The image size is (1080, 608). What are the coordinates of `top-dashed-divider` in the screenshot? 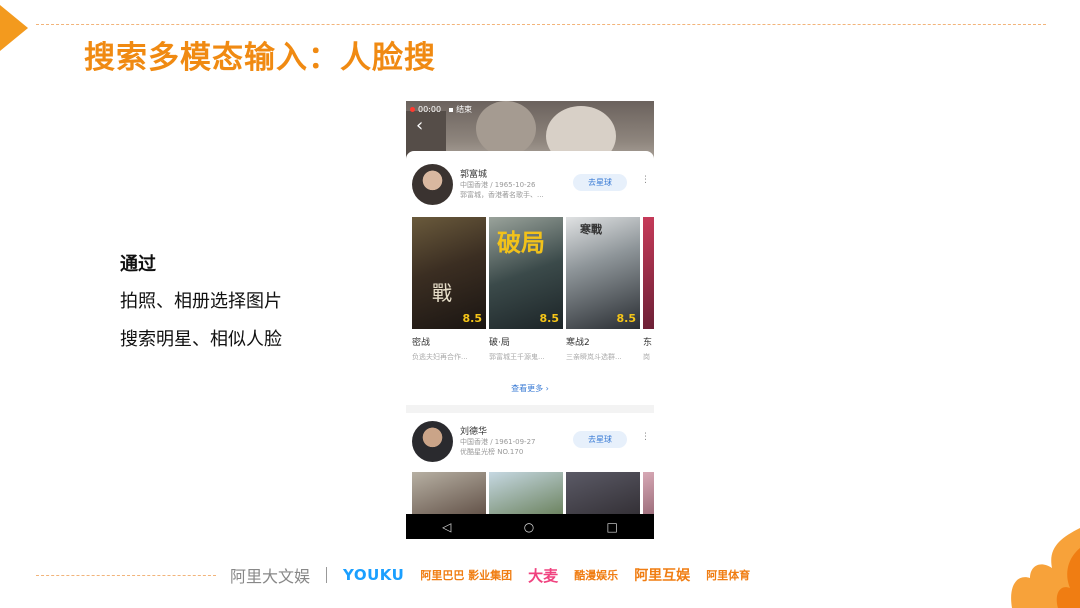 It's located at (541, 24).